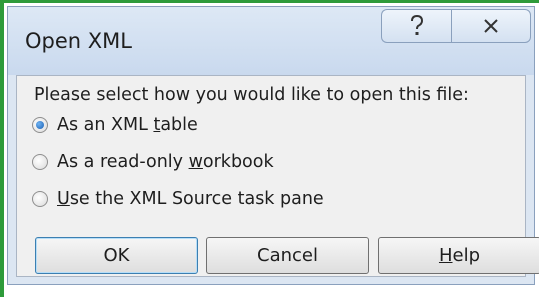  What do you see at coordinates (416, 26) in the screenshot?
I see `help-question-icon` at bounding box center [416, 26].